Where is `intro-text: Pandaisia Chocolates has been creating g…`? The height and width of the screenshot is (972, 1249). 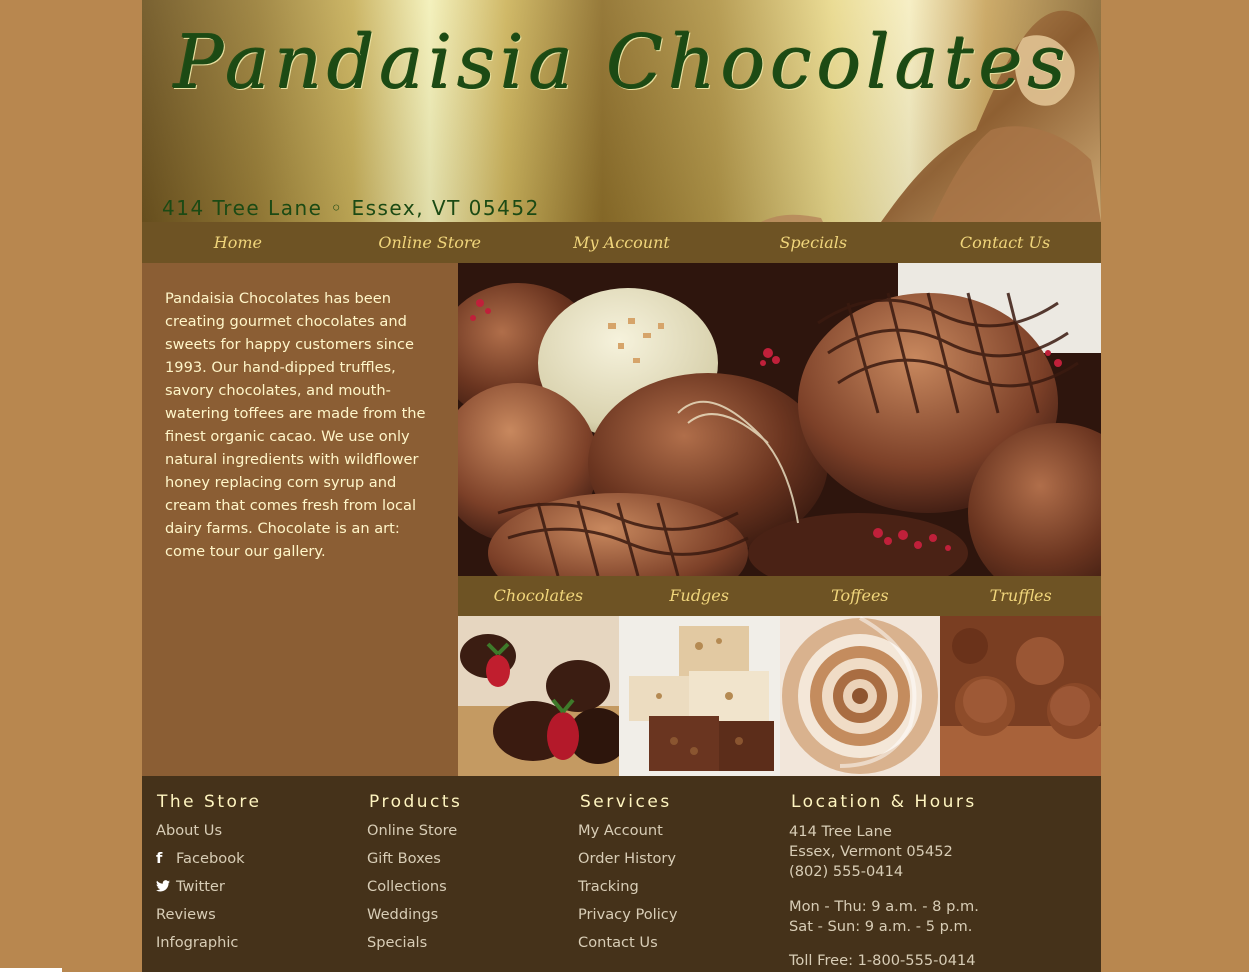
intro-text: Pandaisia Chocolates has been creating g… is located at coordinates (295, 425).